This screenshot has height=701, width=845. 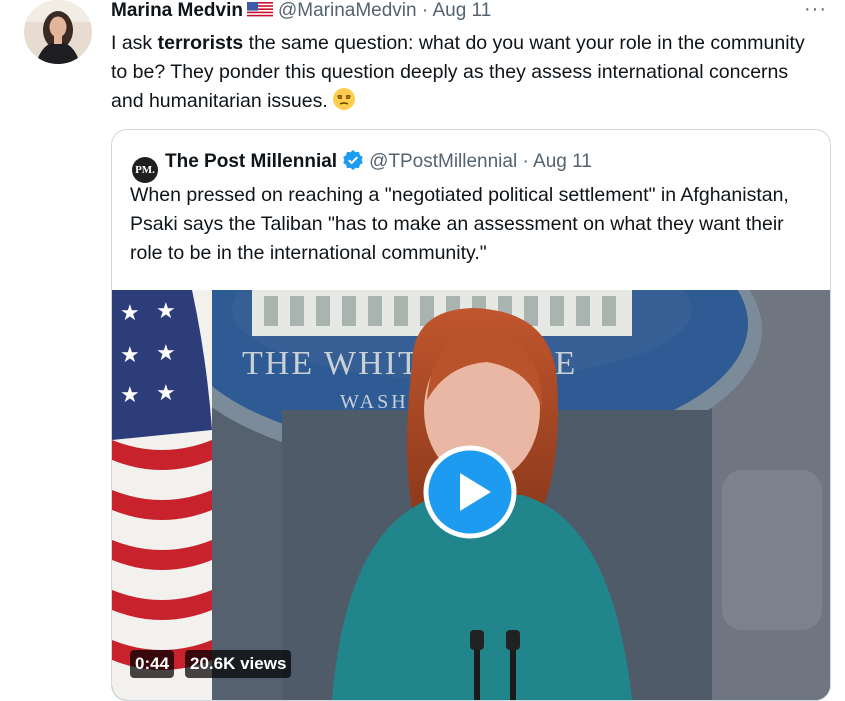 I want to click on tweet-text-part: I ask, so click(x=134, y=43).